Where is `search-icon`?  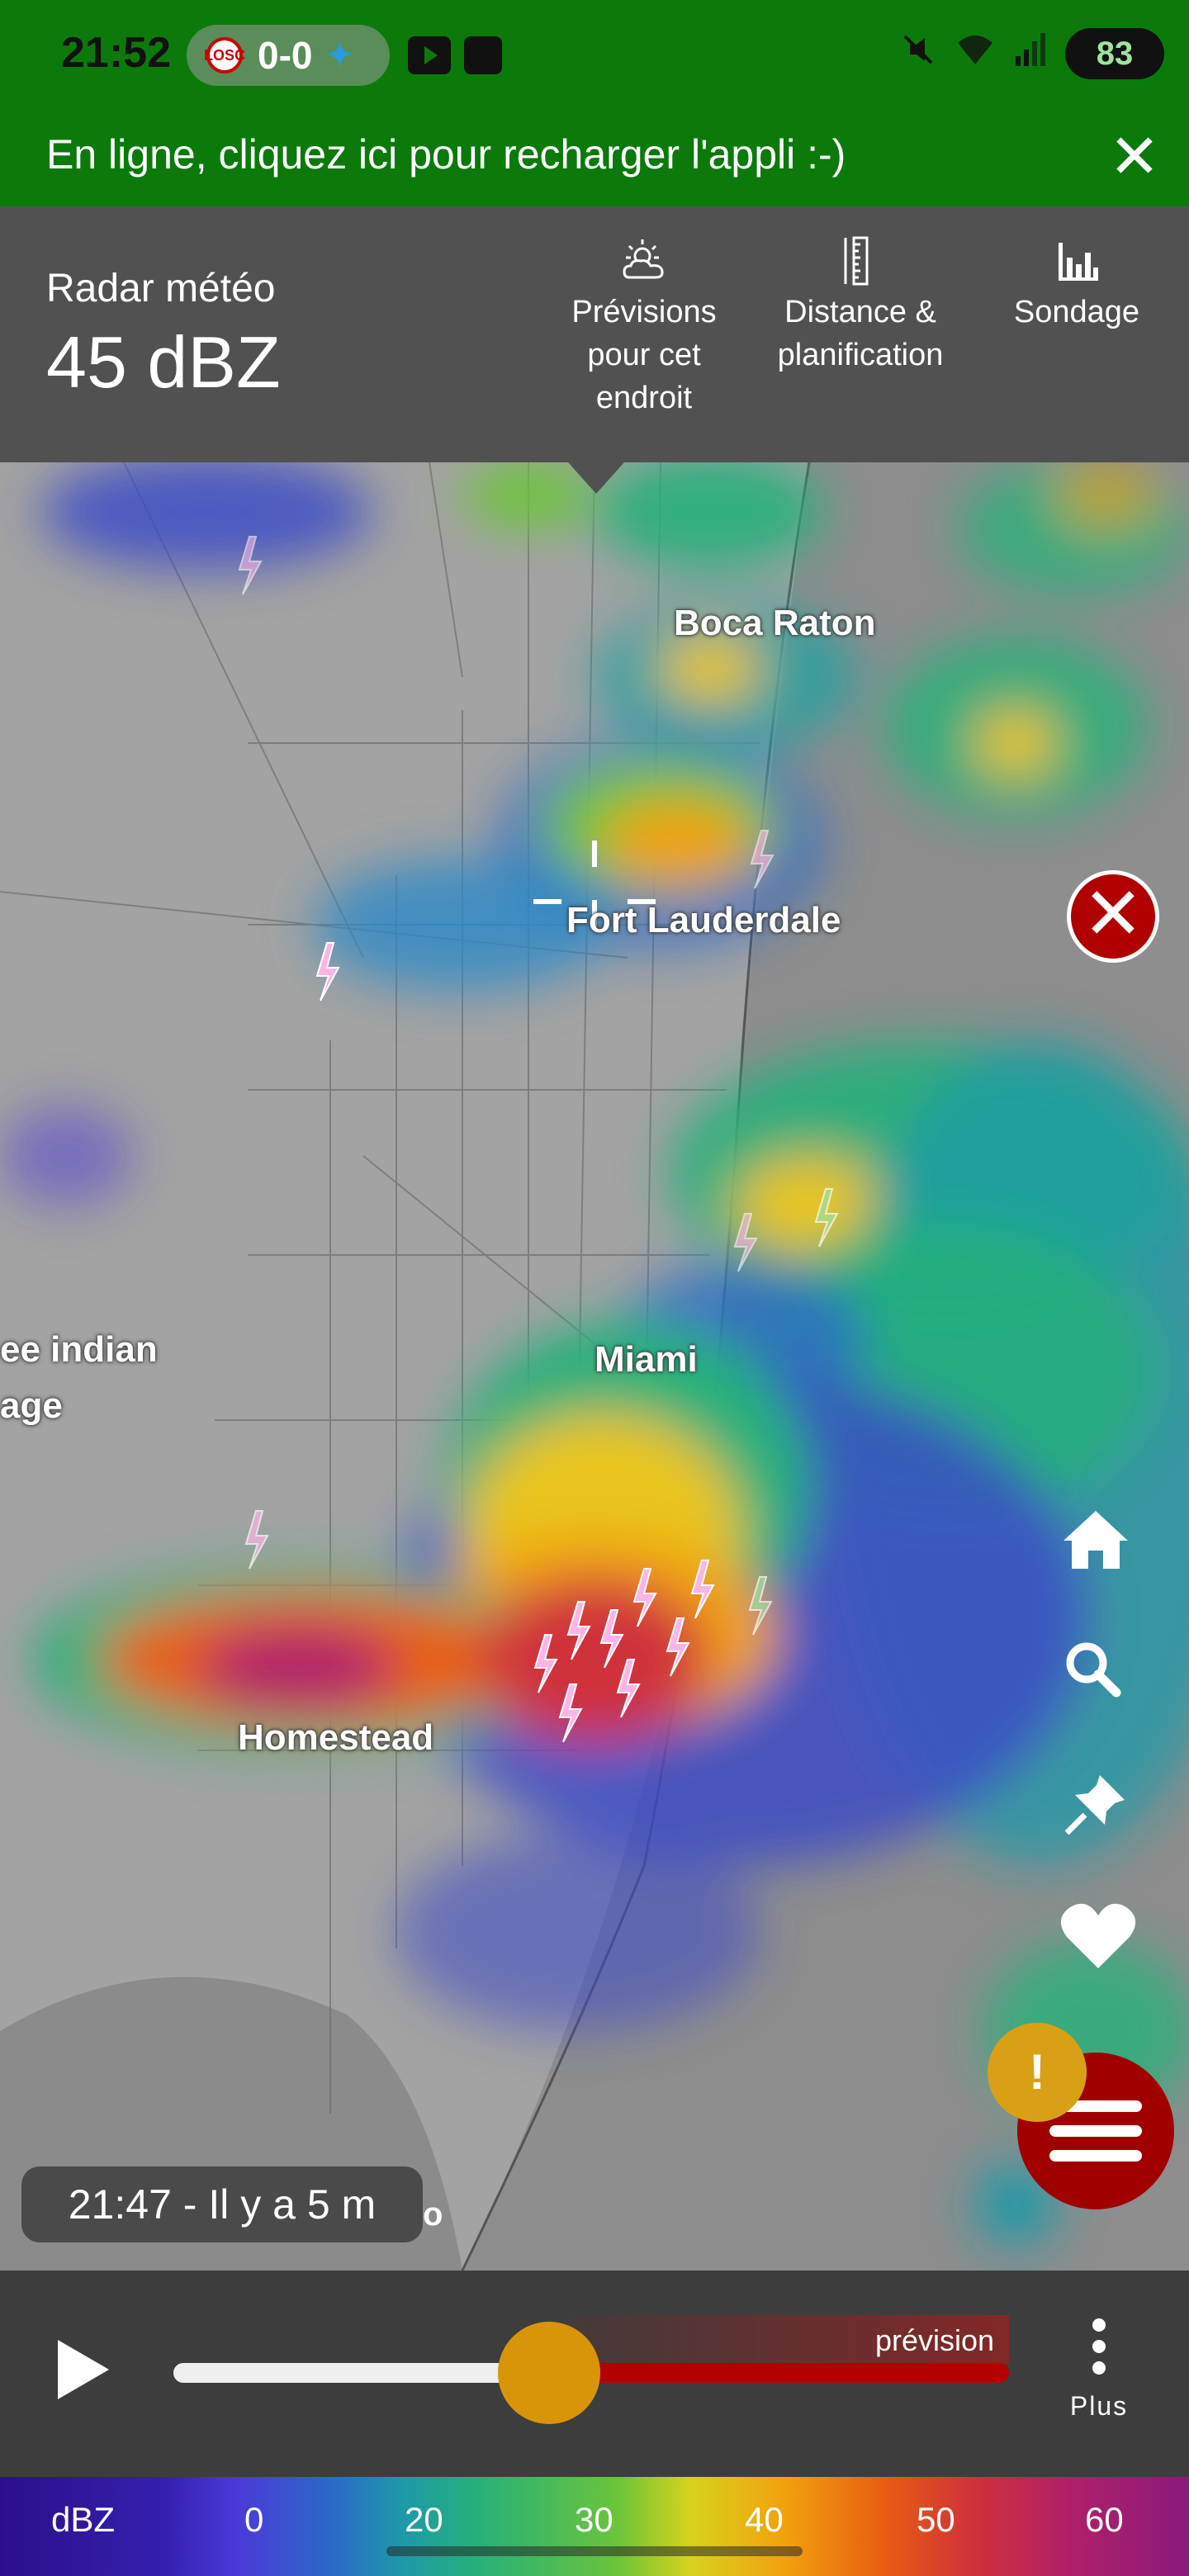 search-icon is located at coordinates (1093, 1670).